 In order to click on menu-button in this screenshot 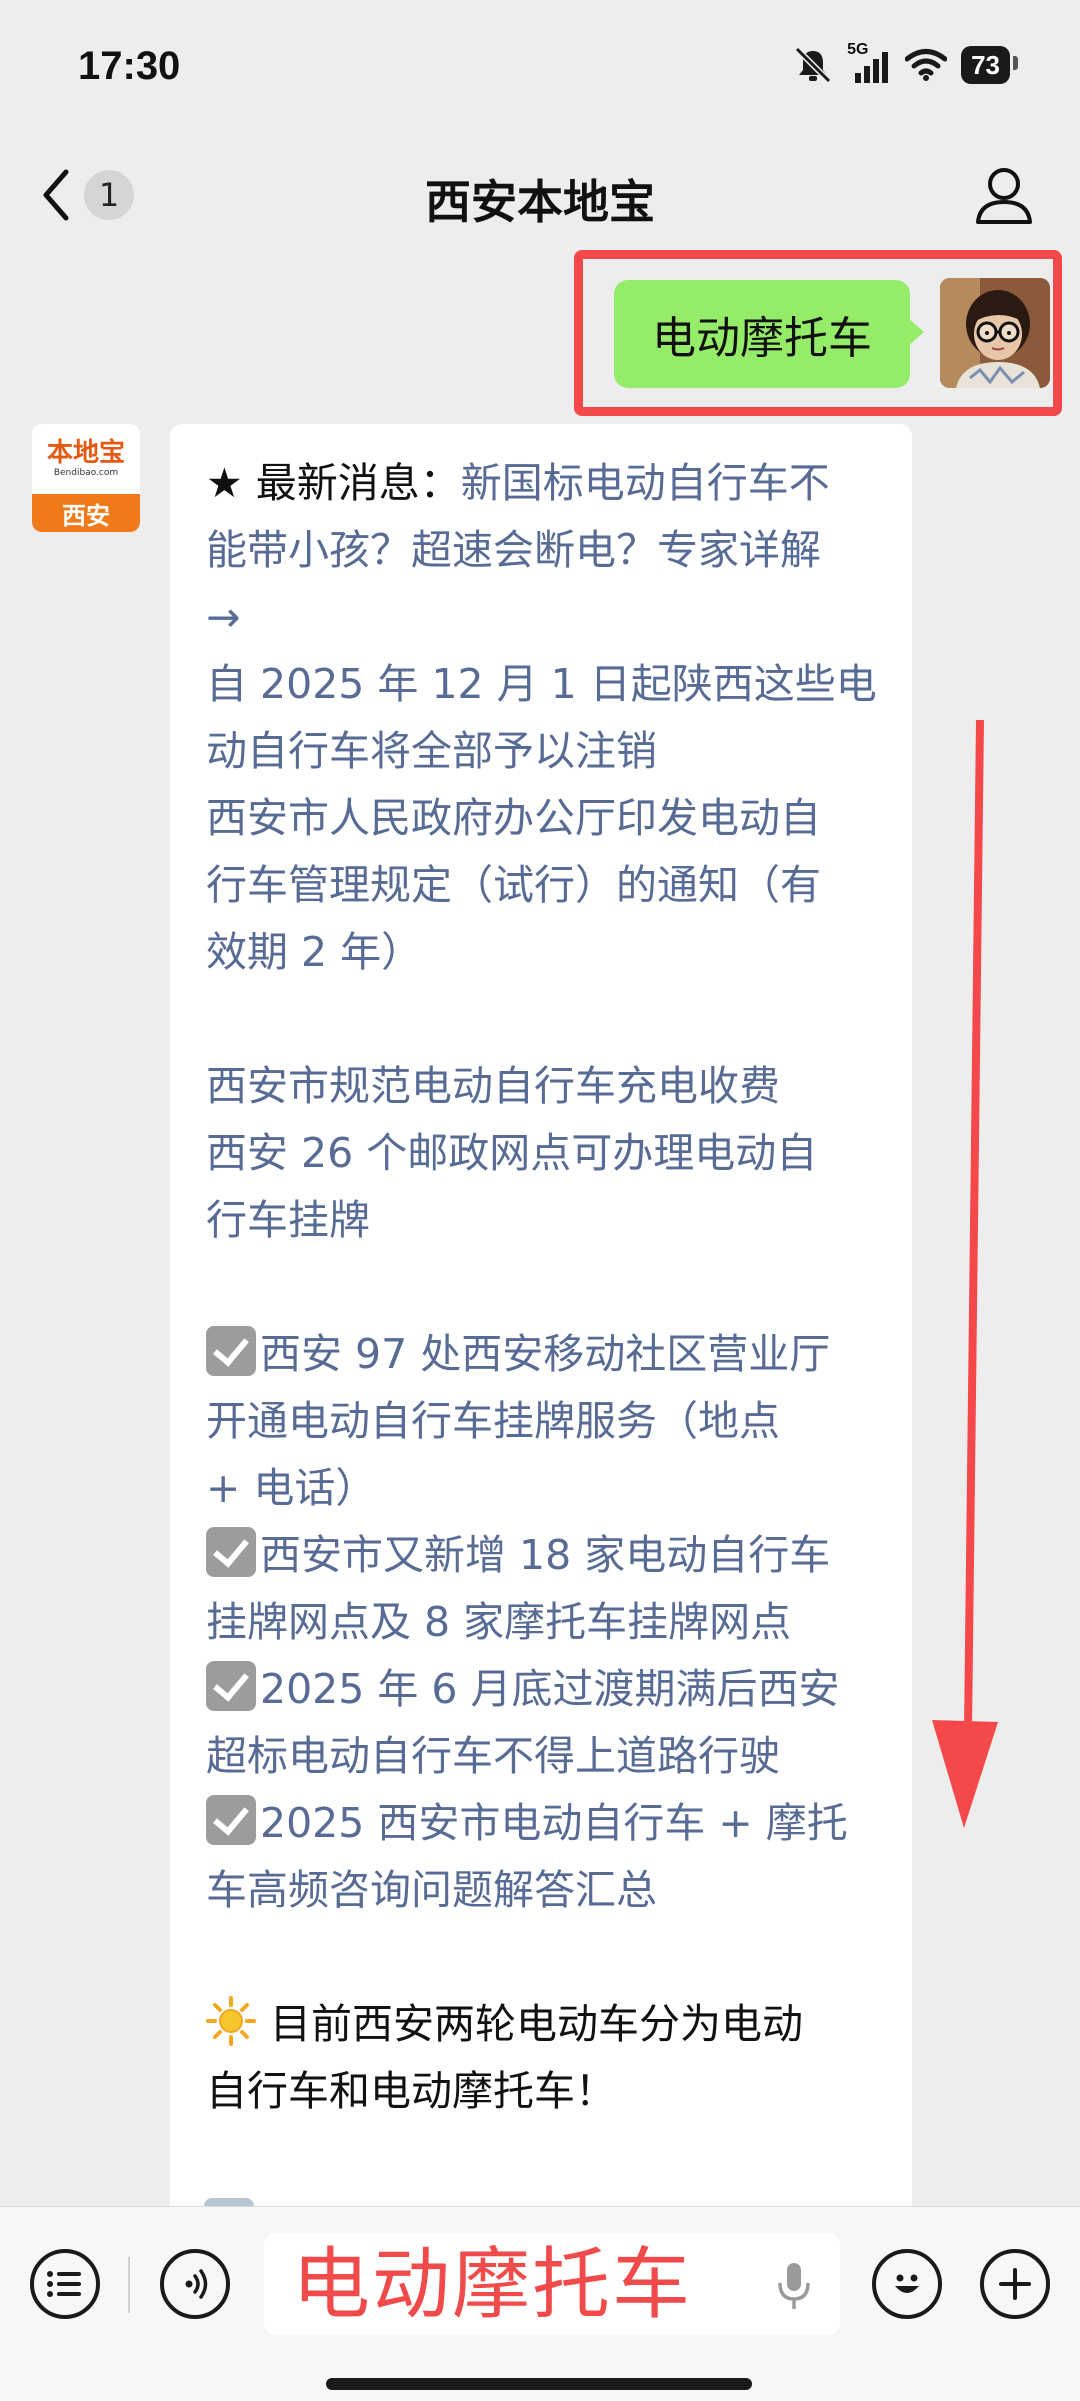, I will do `click(65, 2284)`.